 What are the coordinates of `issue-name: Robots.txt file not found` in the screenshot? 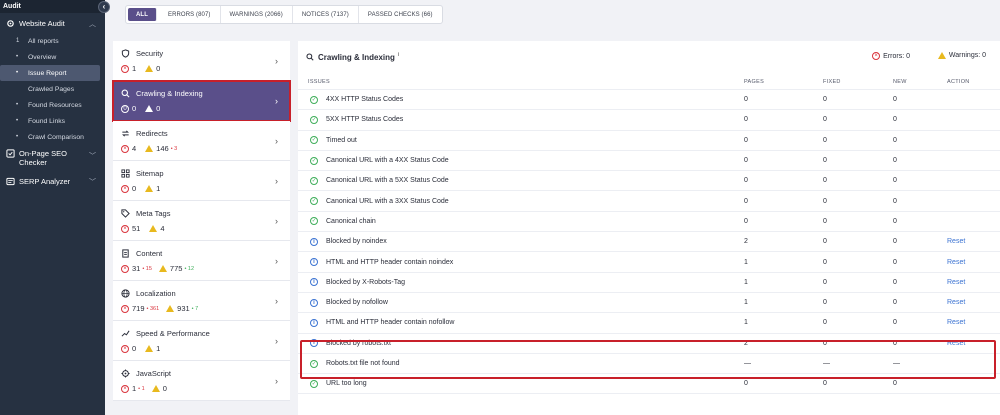 It's located at (363, 363).